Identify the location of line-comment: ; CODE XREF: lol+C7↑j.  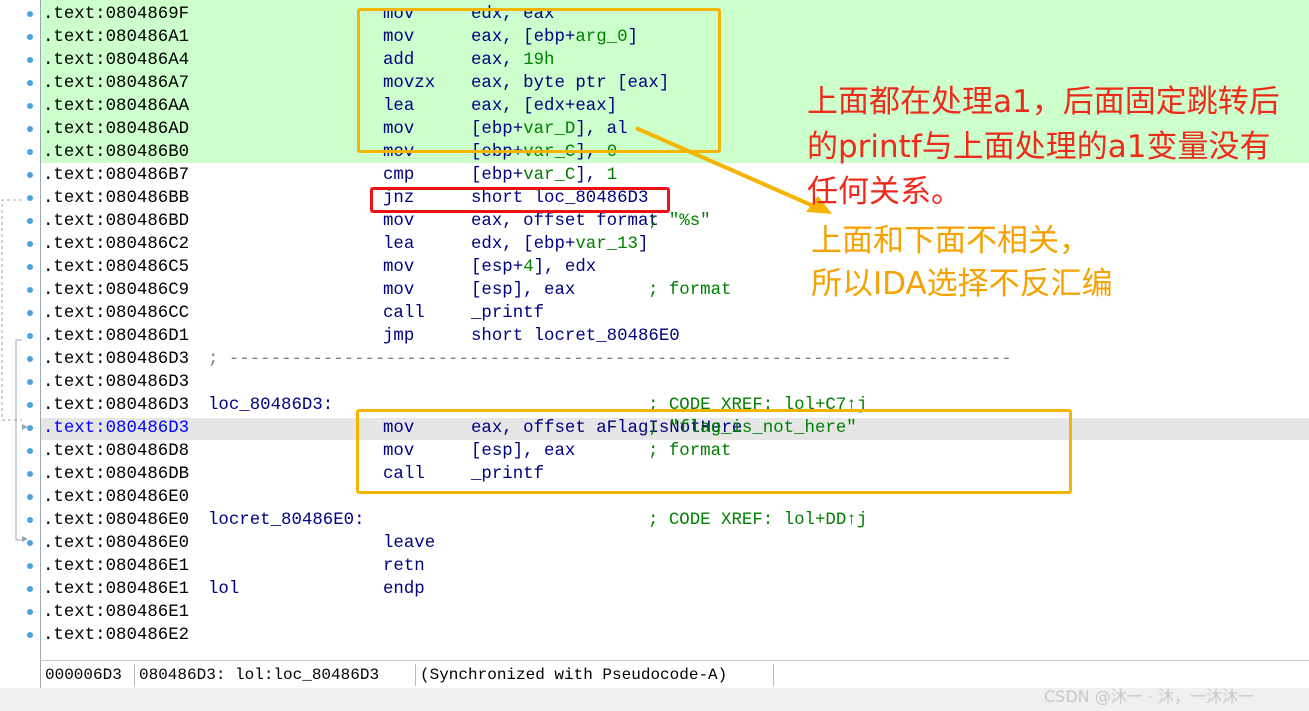
(758, 405).